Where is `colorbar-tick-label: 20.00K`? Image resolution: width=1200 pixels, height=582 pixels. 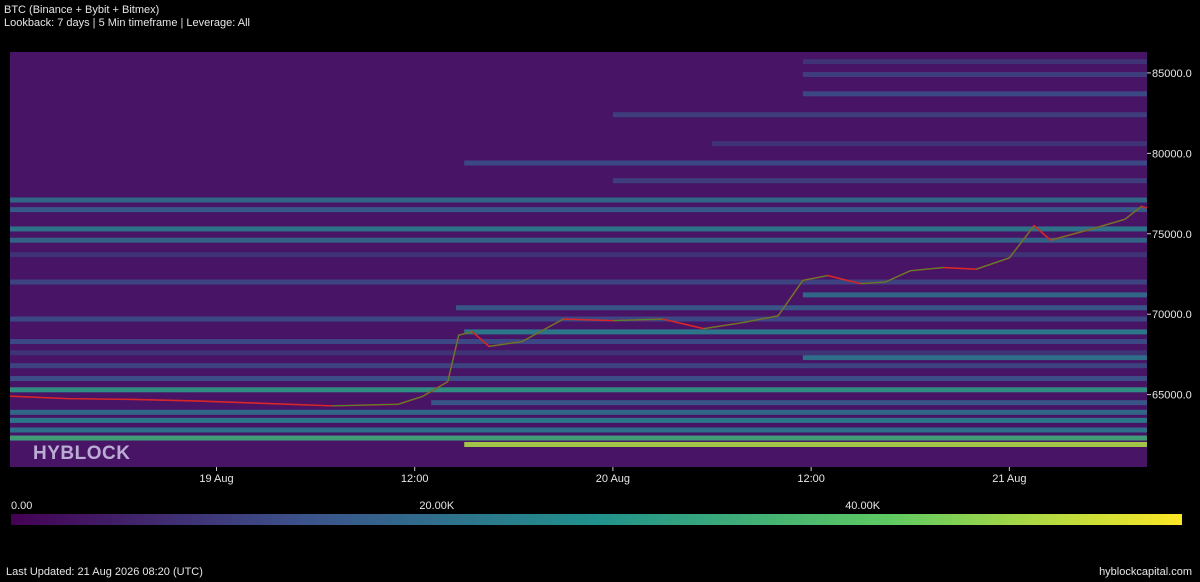
colorbar-tick-label: 20.00K is located at coordinates (437, 506).